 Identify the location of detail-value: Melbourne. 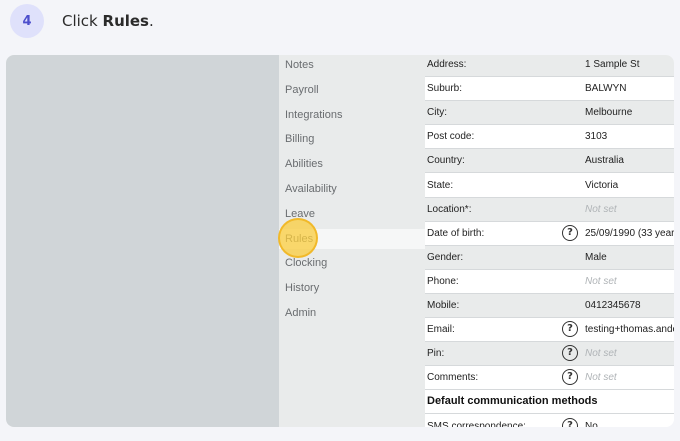
(609, 112).